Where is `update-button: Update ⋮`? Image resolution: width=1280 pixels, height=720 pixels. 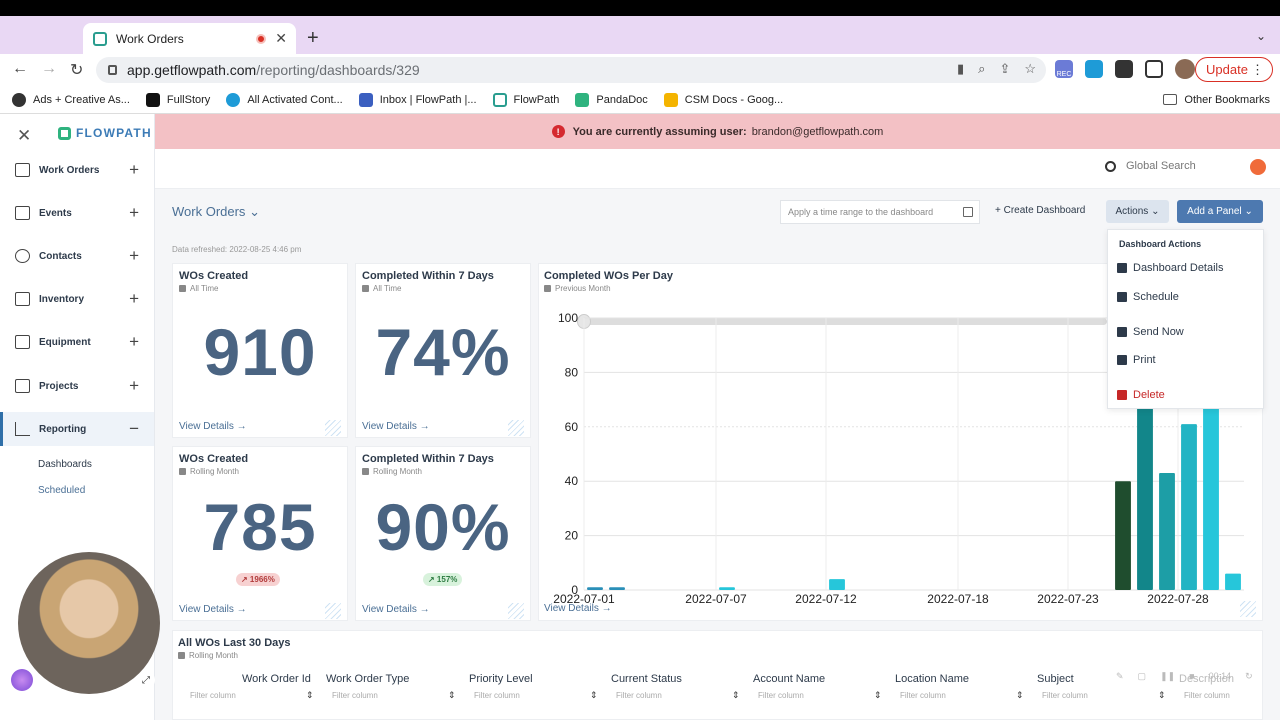
update-button: Update ⋮ is located at coordinates (1234, 69).